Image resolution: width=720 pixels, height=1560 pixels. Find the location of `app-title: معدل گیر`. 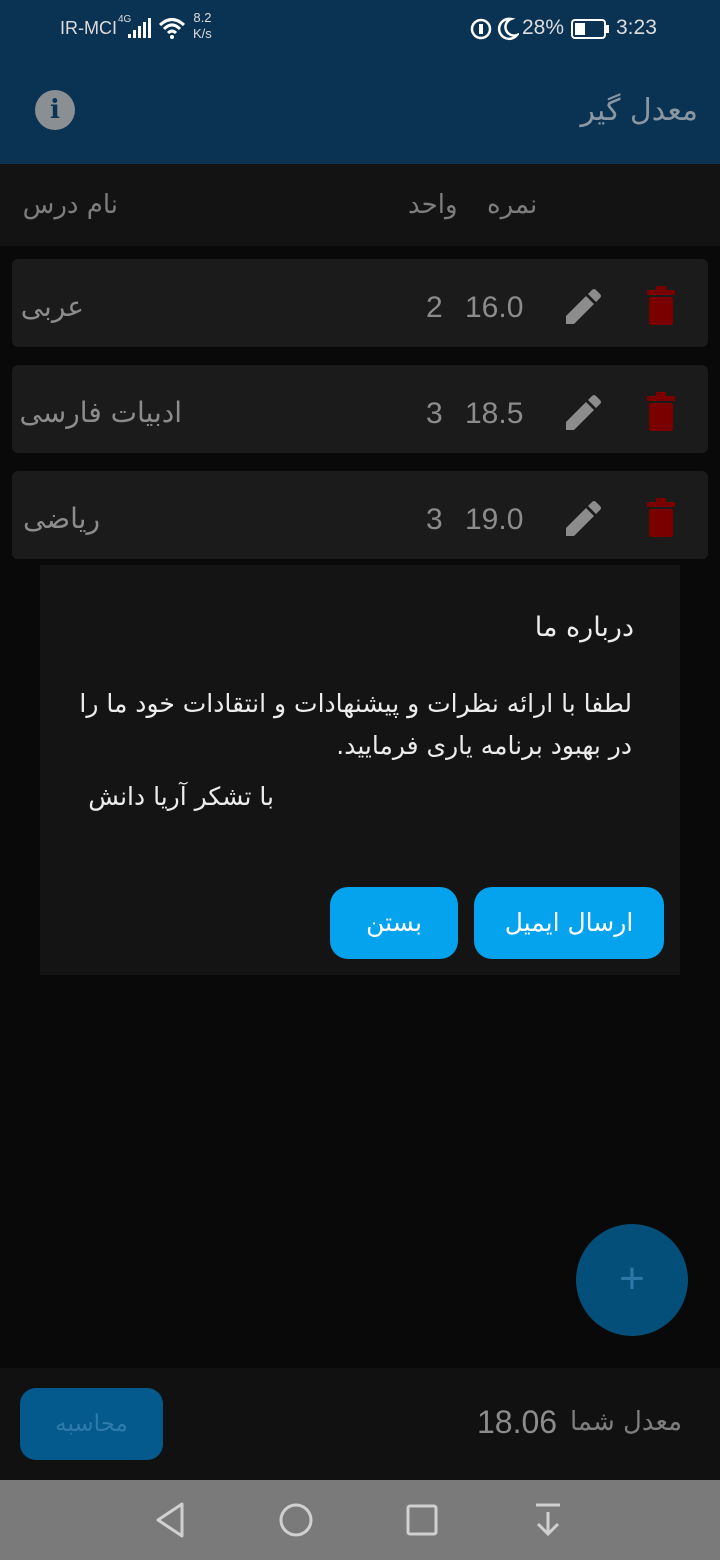

app-title: معدل گیر is located at coordinates (639, 110).